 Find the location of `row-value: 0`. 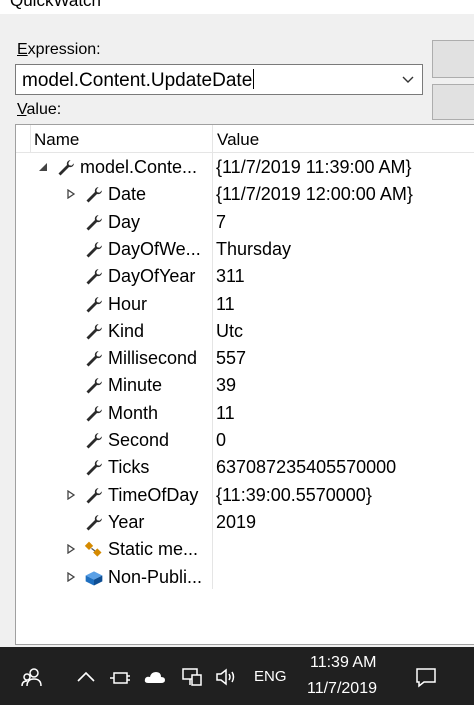

row-value: 0 is located at coordinates (221, 440).